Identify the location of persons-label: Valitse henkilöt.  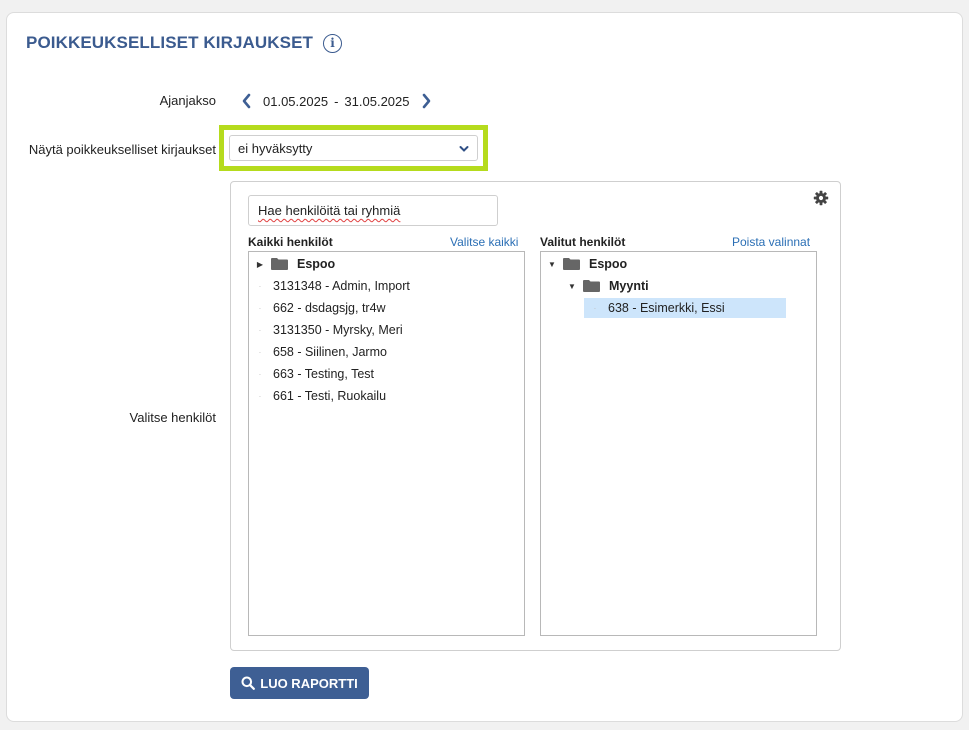
(172, 417).